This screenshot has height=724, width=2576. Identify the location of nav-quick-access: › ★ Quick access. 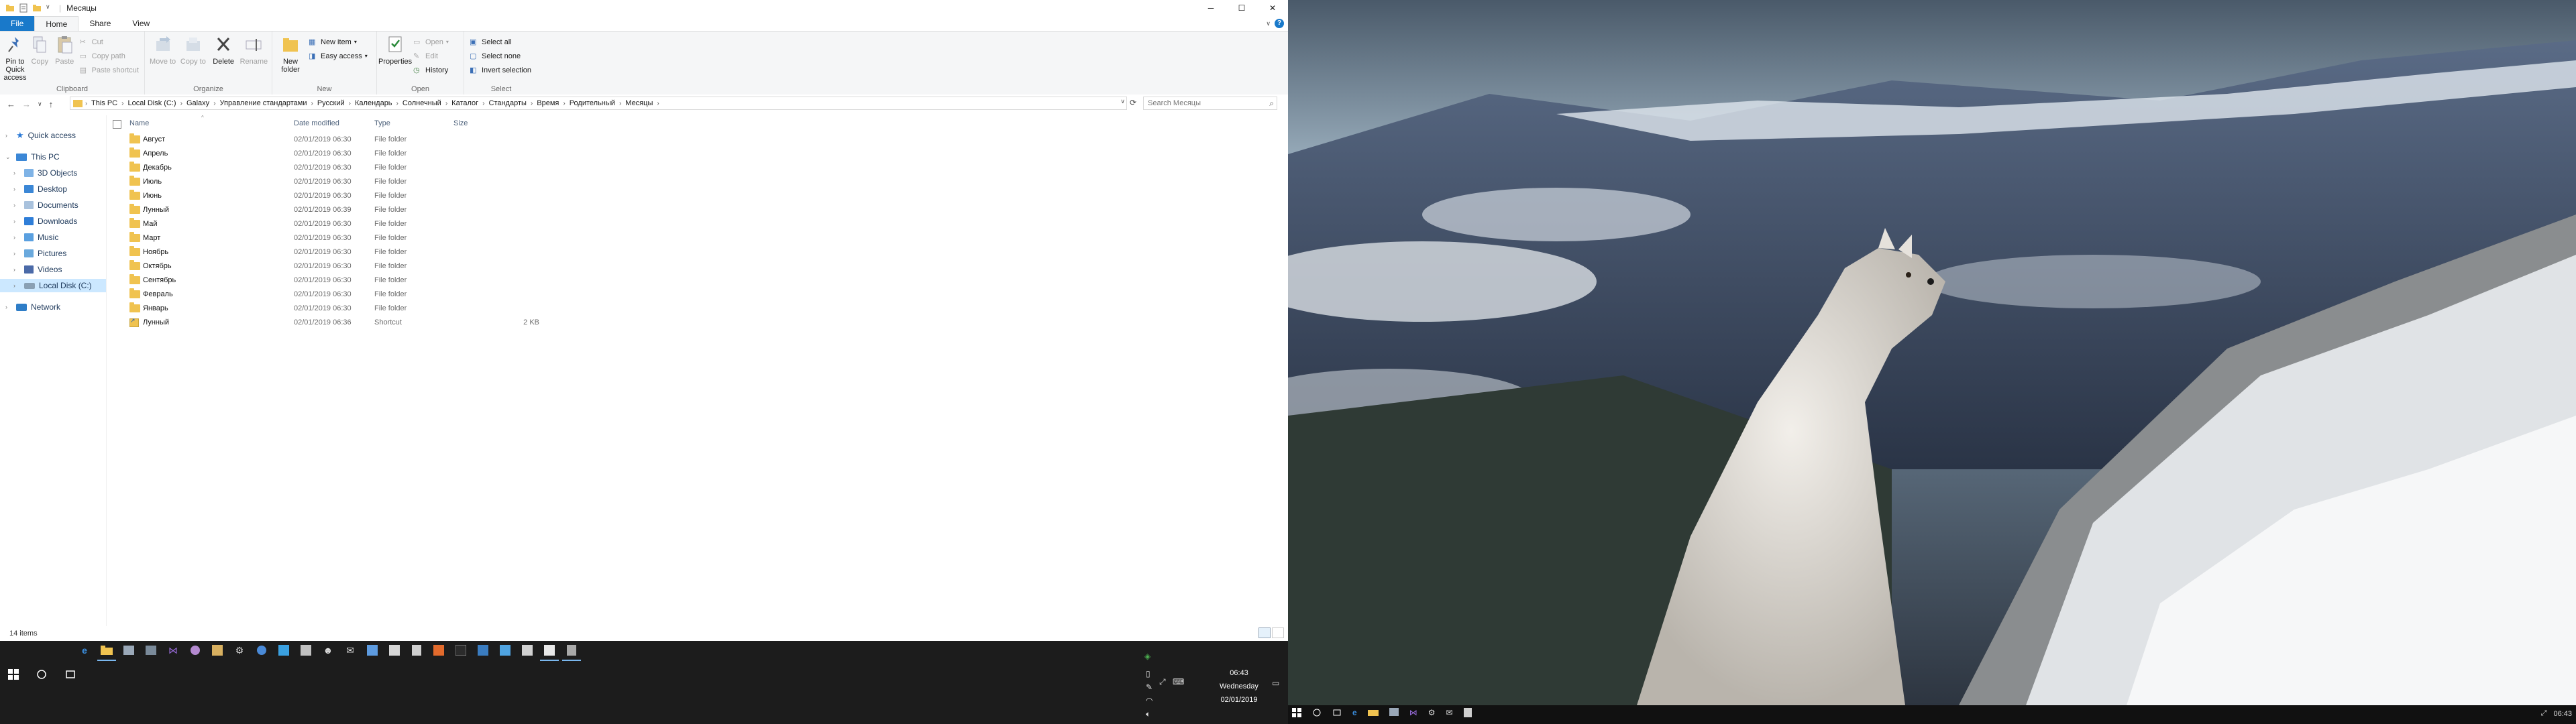
(40, 135).